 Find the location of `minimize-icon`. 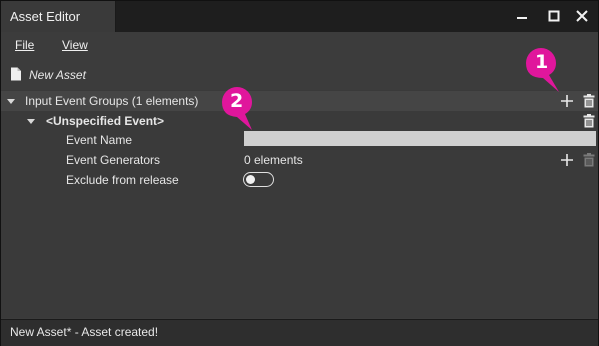

minimize-icon is located at coordinates (522, 18).